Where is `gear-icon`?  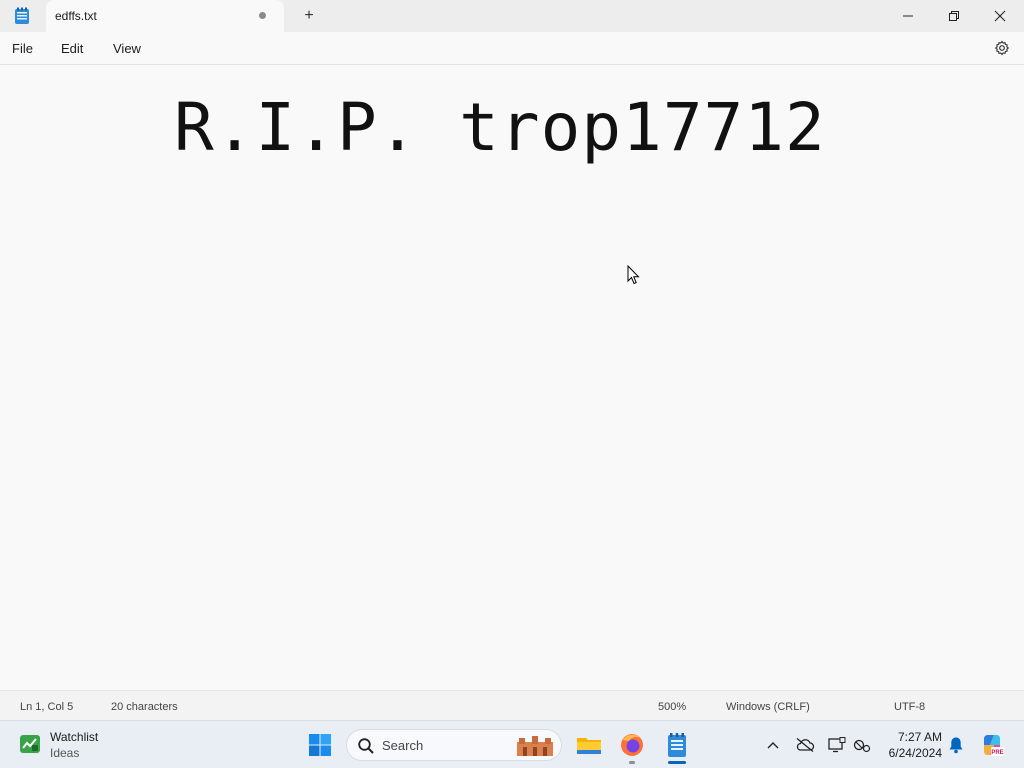
gear-icon is located at coordinates (1002, 48).